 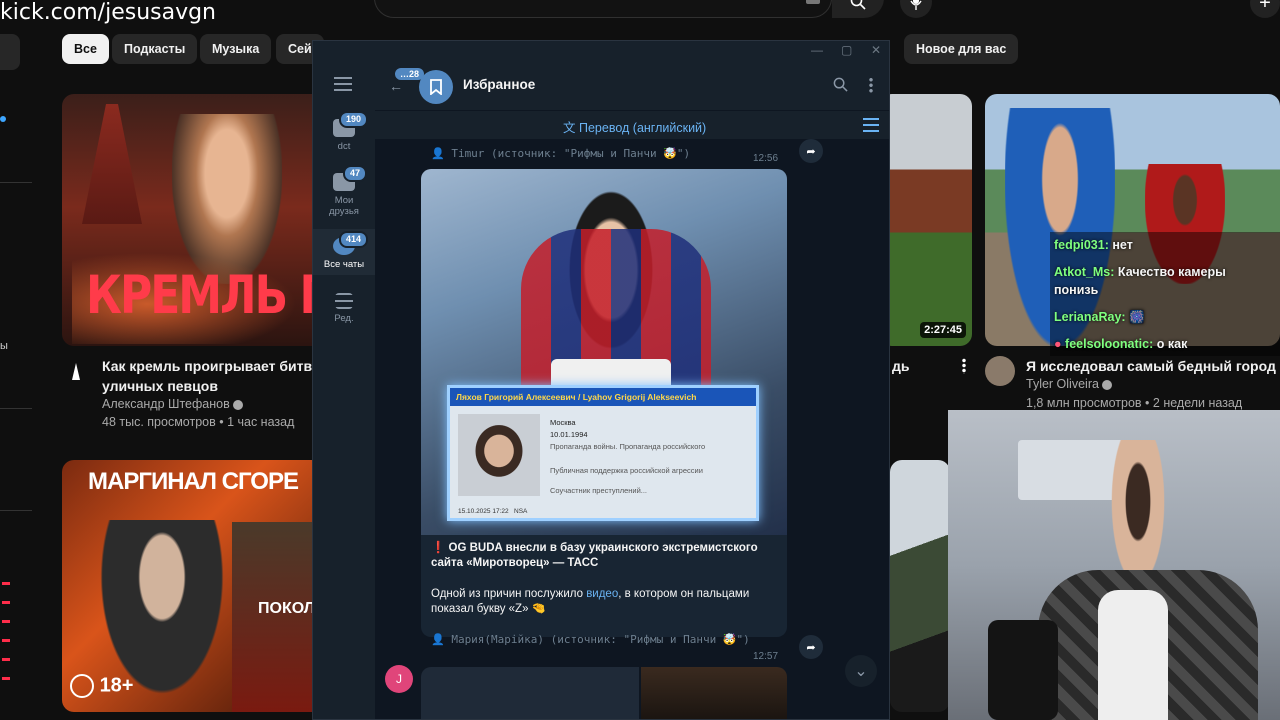 What do you see at coordinates (1122, 245) in the screenshot?
I see `chat-text: нет` at bounding box center [1122, 245].